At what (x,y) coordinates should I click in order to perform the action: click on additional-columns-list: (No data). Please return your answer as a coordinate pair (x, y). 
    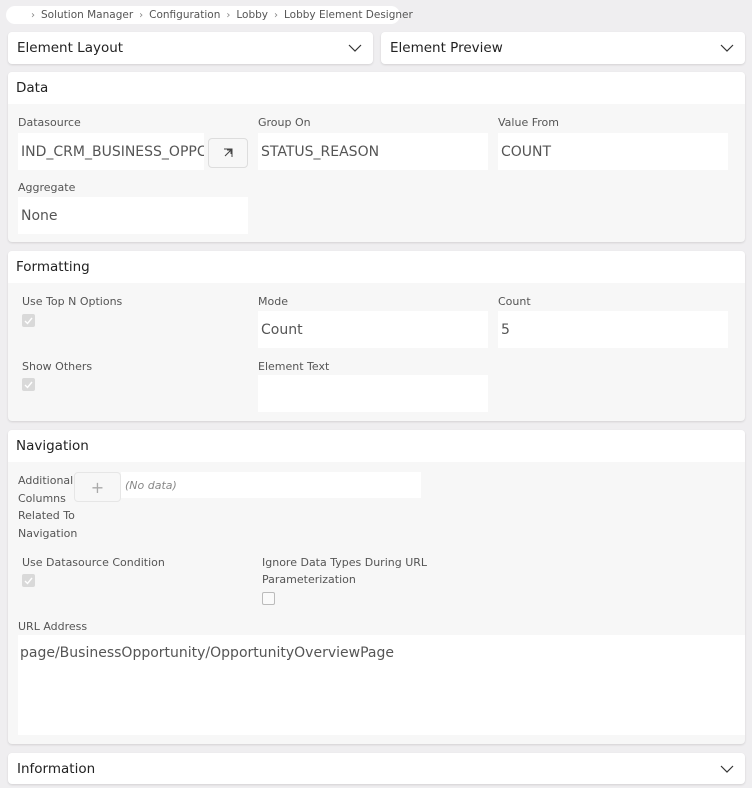
    Looking at the image, I should click on (271, 485).